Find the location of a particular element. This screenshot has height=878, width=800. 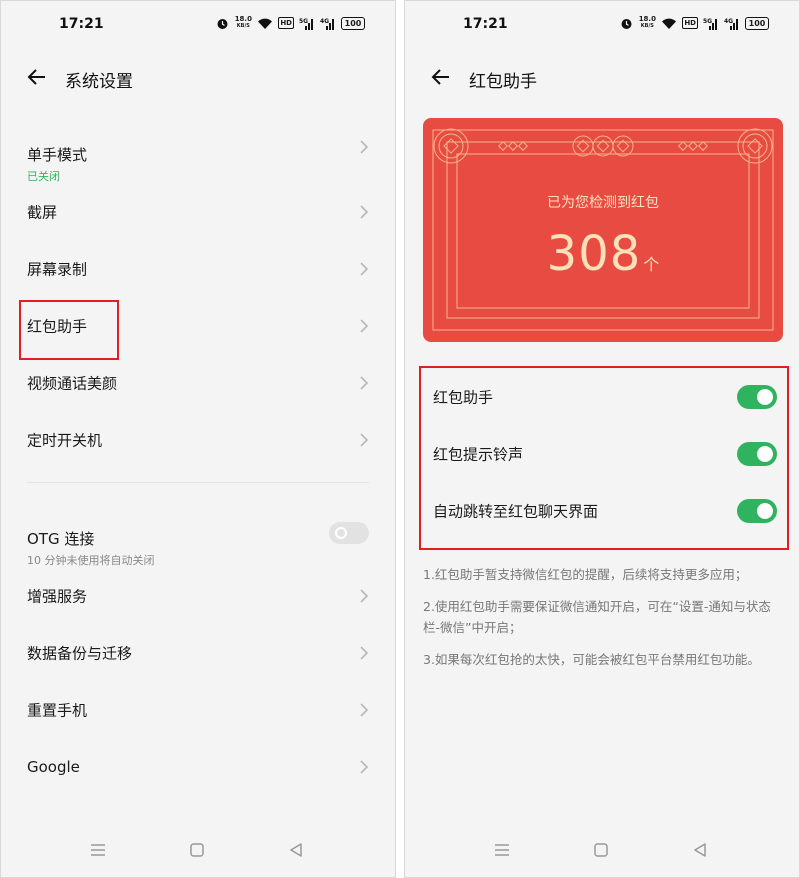

red-packet-counter-card: 已为您检测到红包 308 个 is located at coordinates (603, 230).